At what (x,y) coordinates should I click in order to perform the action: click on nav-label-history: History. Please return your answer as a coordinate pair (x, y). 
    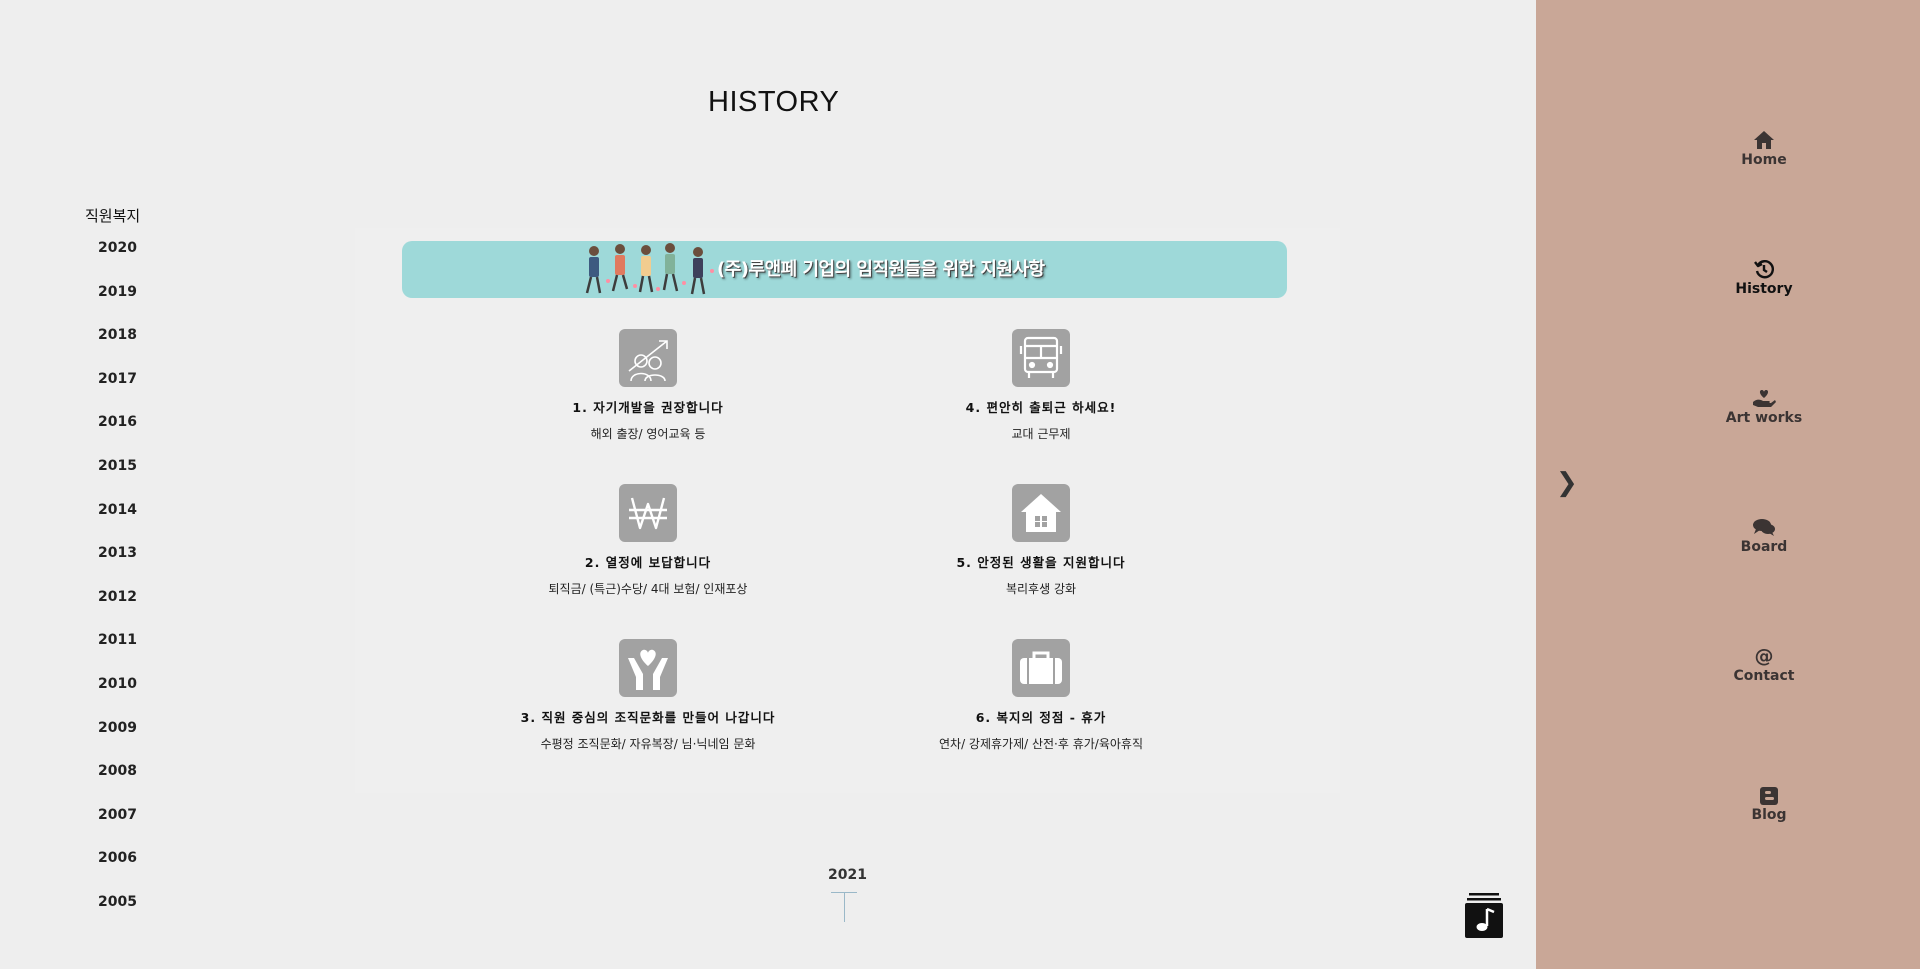
    Looking at the image, I should click on (1764, 289).